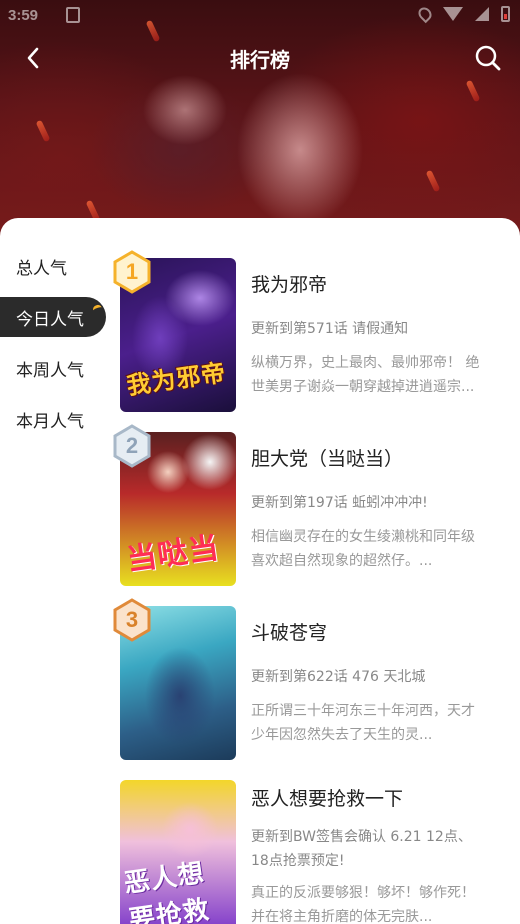  I want to click on rank-badge: 1, so click(132, 272).